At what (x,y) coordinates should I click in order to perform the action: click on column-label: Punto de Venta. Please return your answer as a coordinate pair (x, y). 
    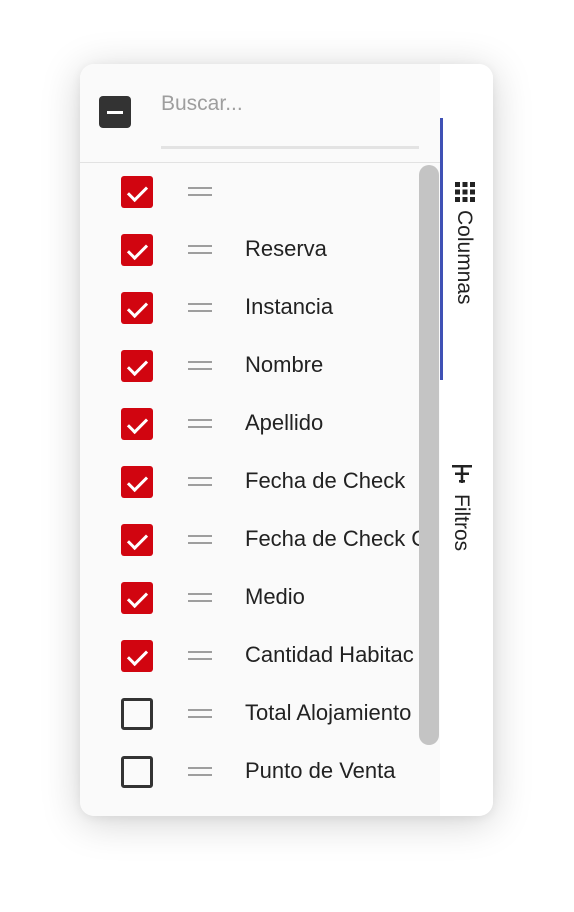
    Looking at the image, I should click on (320, 770).